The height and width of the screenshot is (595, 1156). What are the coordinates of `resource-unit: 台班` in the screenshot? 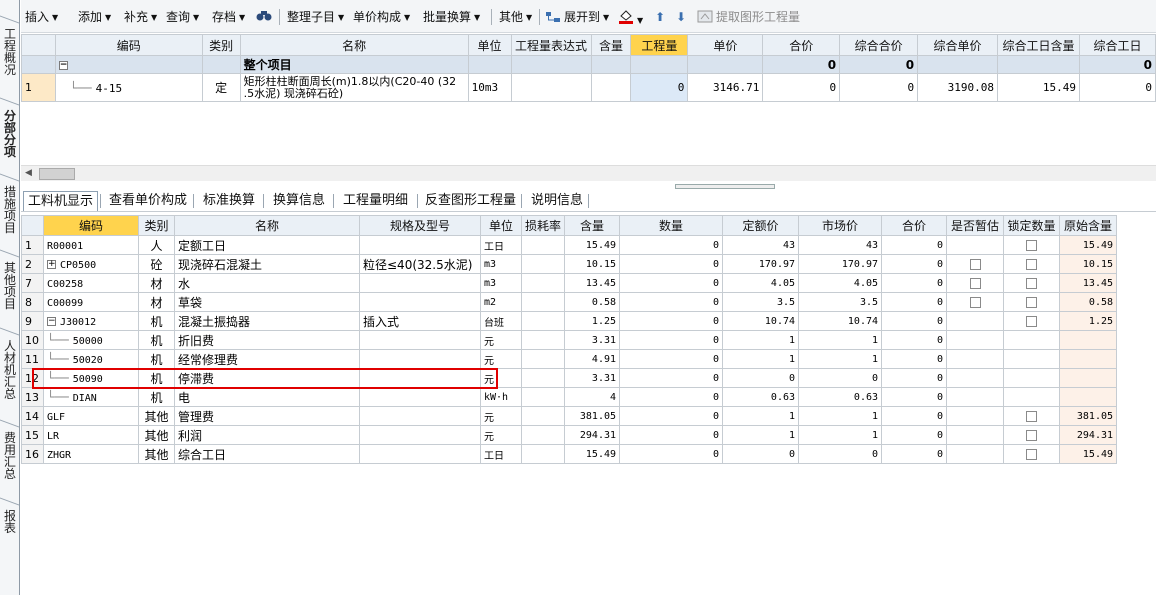 It's located at (501, 321).